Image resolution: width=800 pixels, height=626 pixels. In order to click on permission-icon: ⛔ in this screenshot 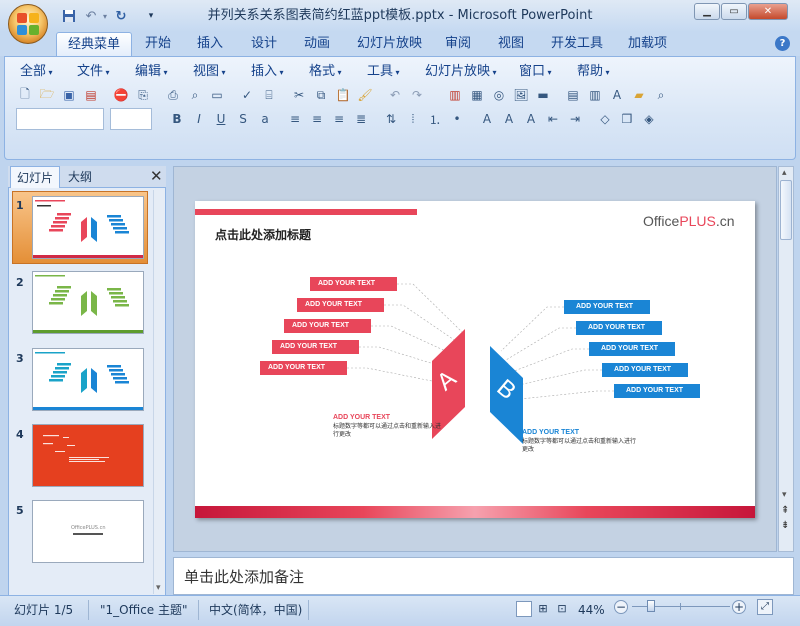, I will do `click(121, 95)`.